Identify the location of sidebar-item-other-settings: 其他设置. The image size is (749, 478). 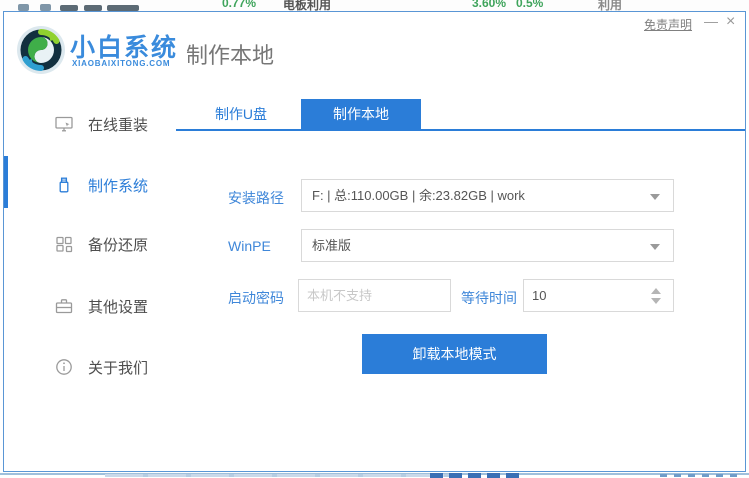
(91, 306).